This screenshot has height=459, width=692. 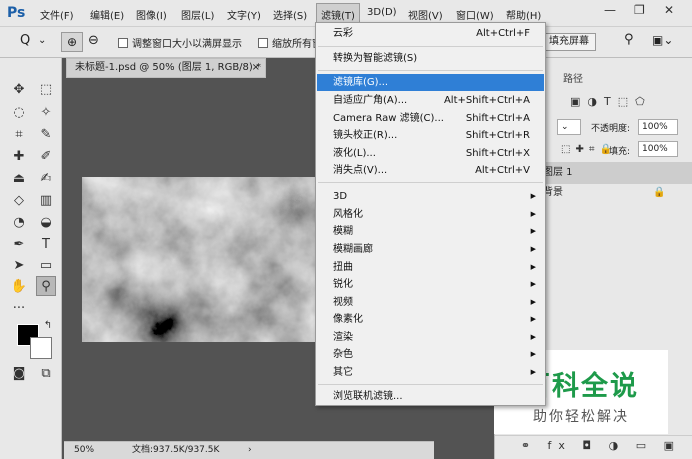 What do you see at coordinates (256, 68) in the screenshot?
I see `close-document-icon: ×` at bounding box center [256, 68].